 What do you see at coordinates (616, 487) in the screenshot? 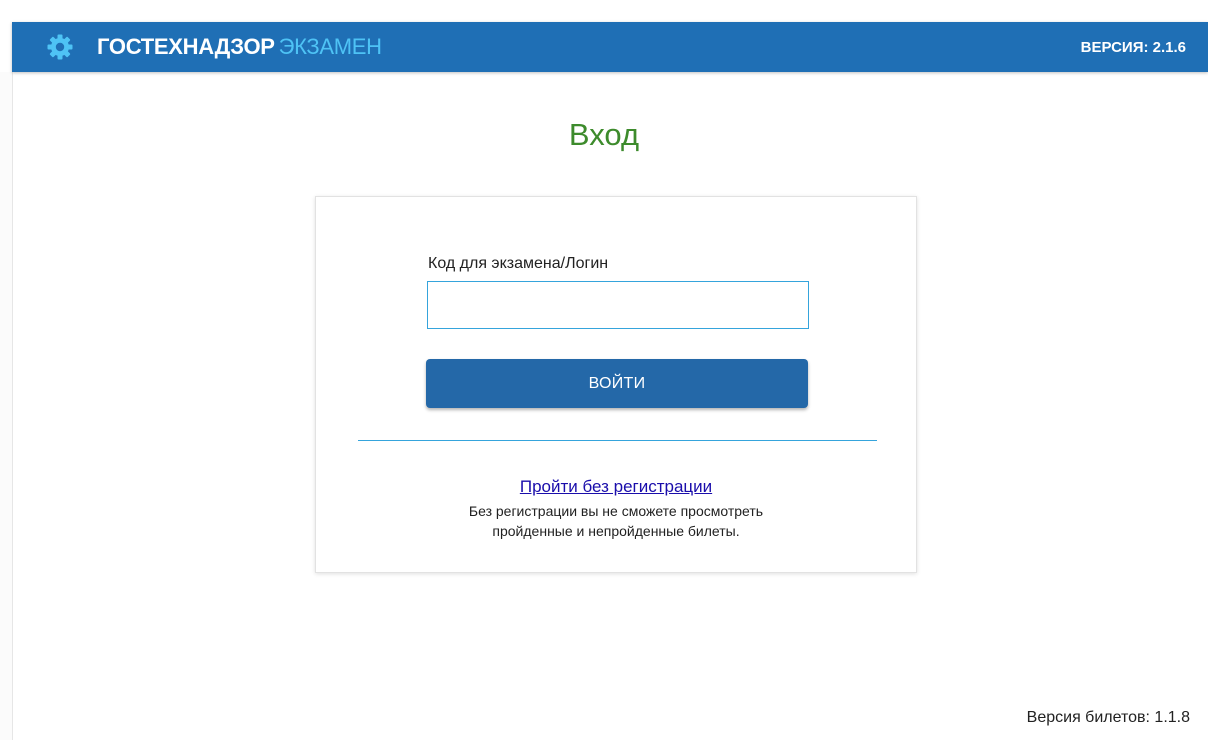
I see `guest-login-link: Пройти без регистрации` at bounding box center [616, 487].